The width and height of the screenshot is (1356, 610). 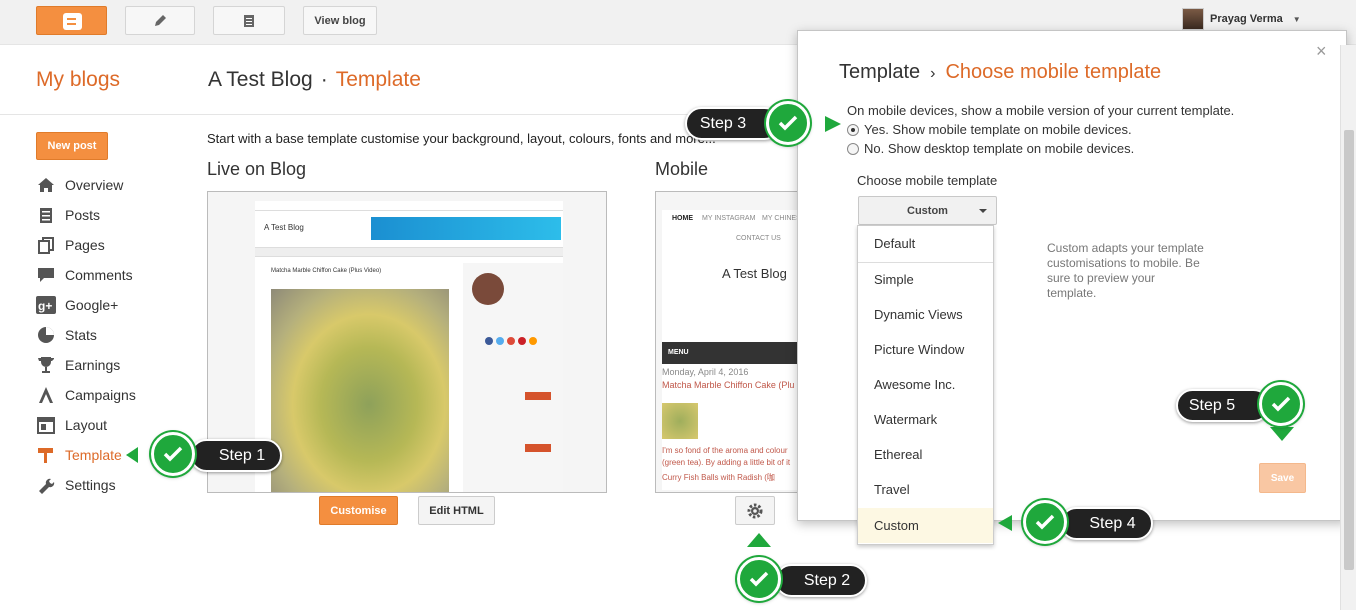 I want to click on sidebar-item-earnings: Earnings, so click(x=78, y=365).